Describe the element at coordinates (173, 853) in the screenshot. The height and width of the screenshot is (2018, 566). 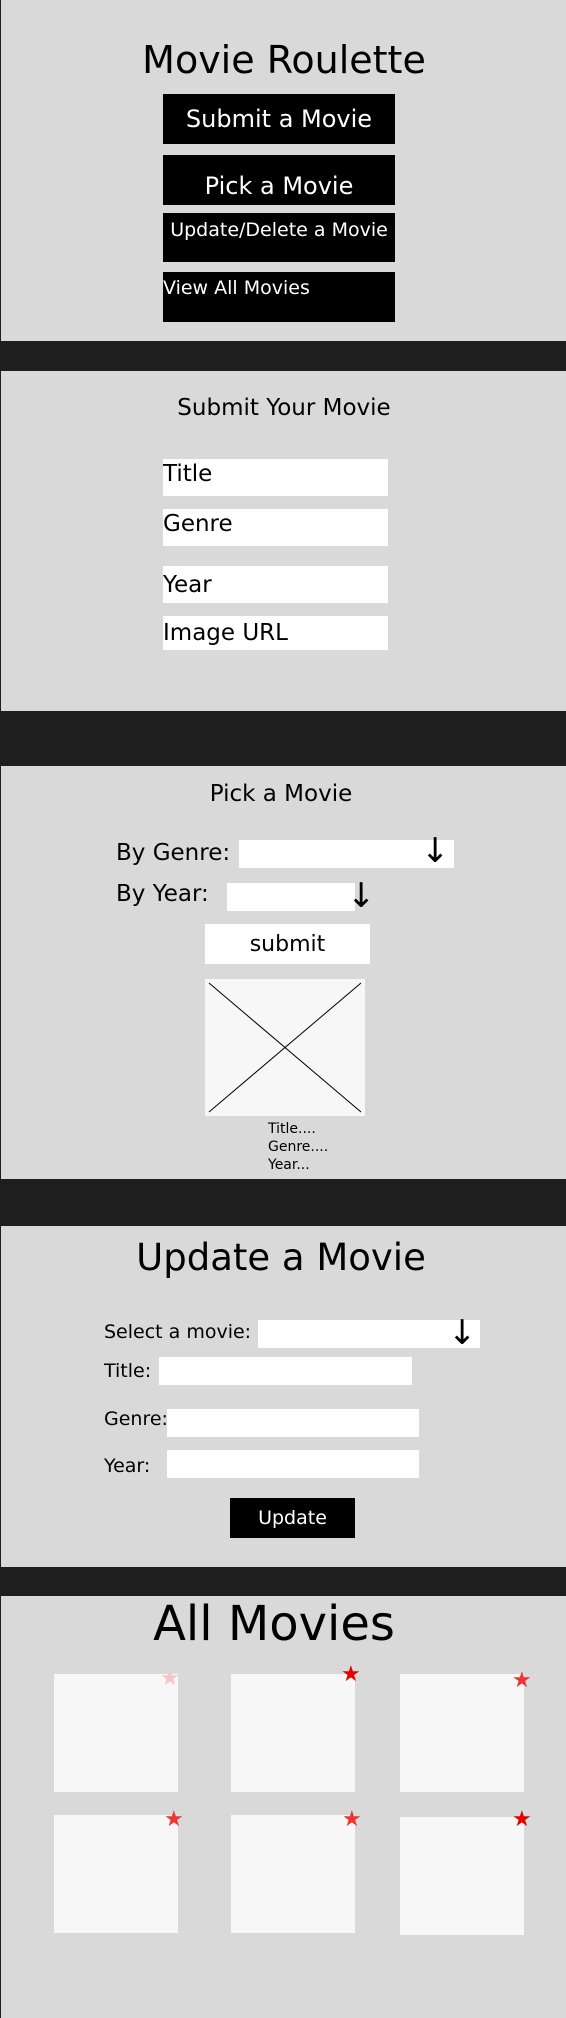
I see `by-genre-label: By Genre:` at that location.